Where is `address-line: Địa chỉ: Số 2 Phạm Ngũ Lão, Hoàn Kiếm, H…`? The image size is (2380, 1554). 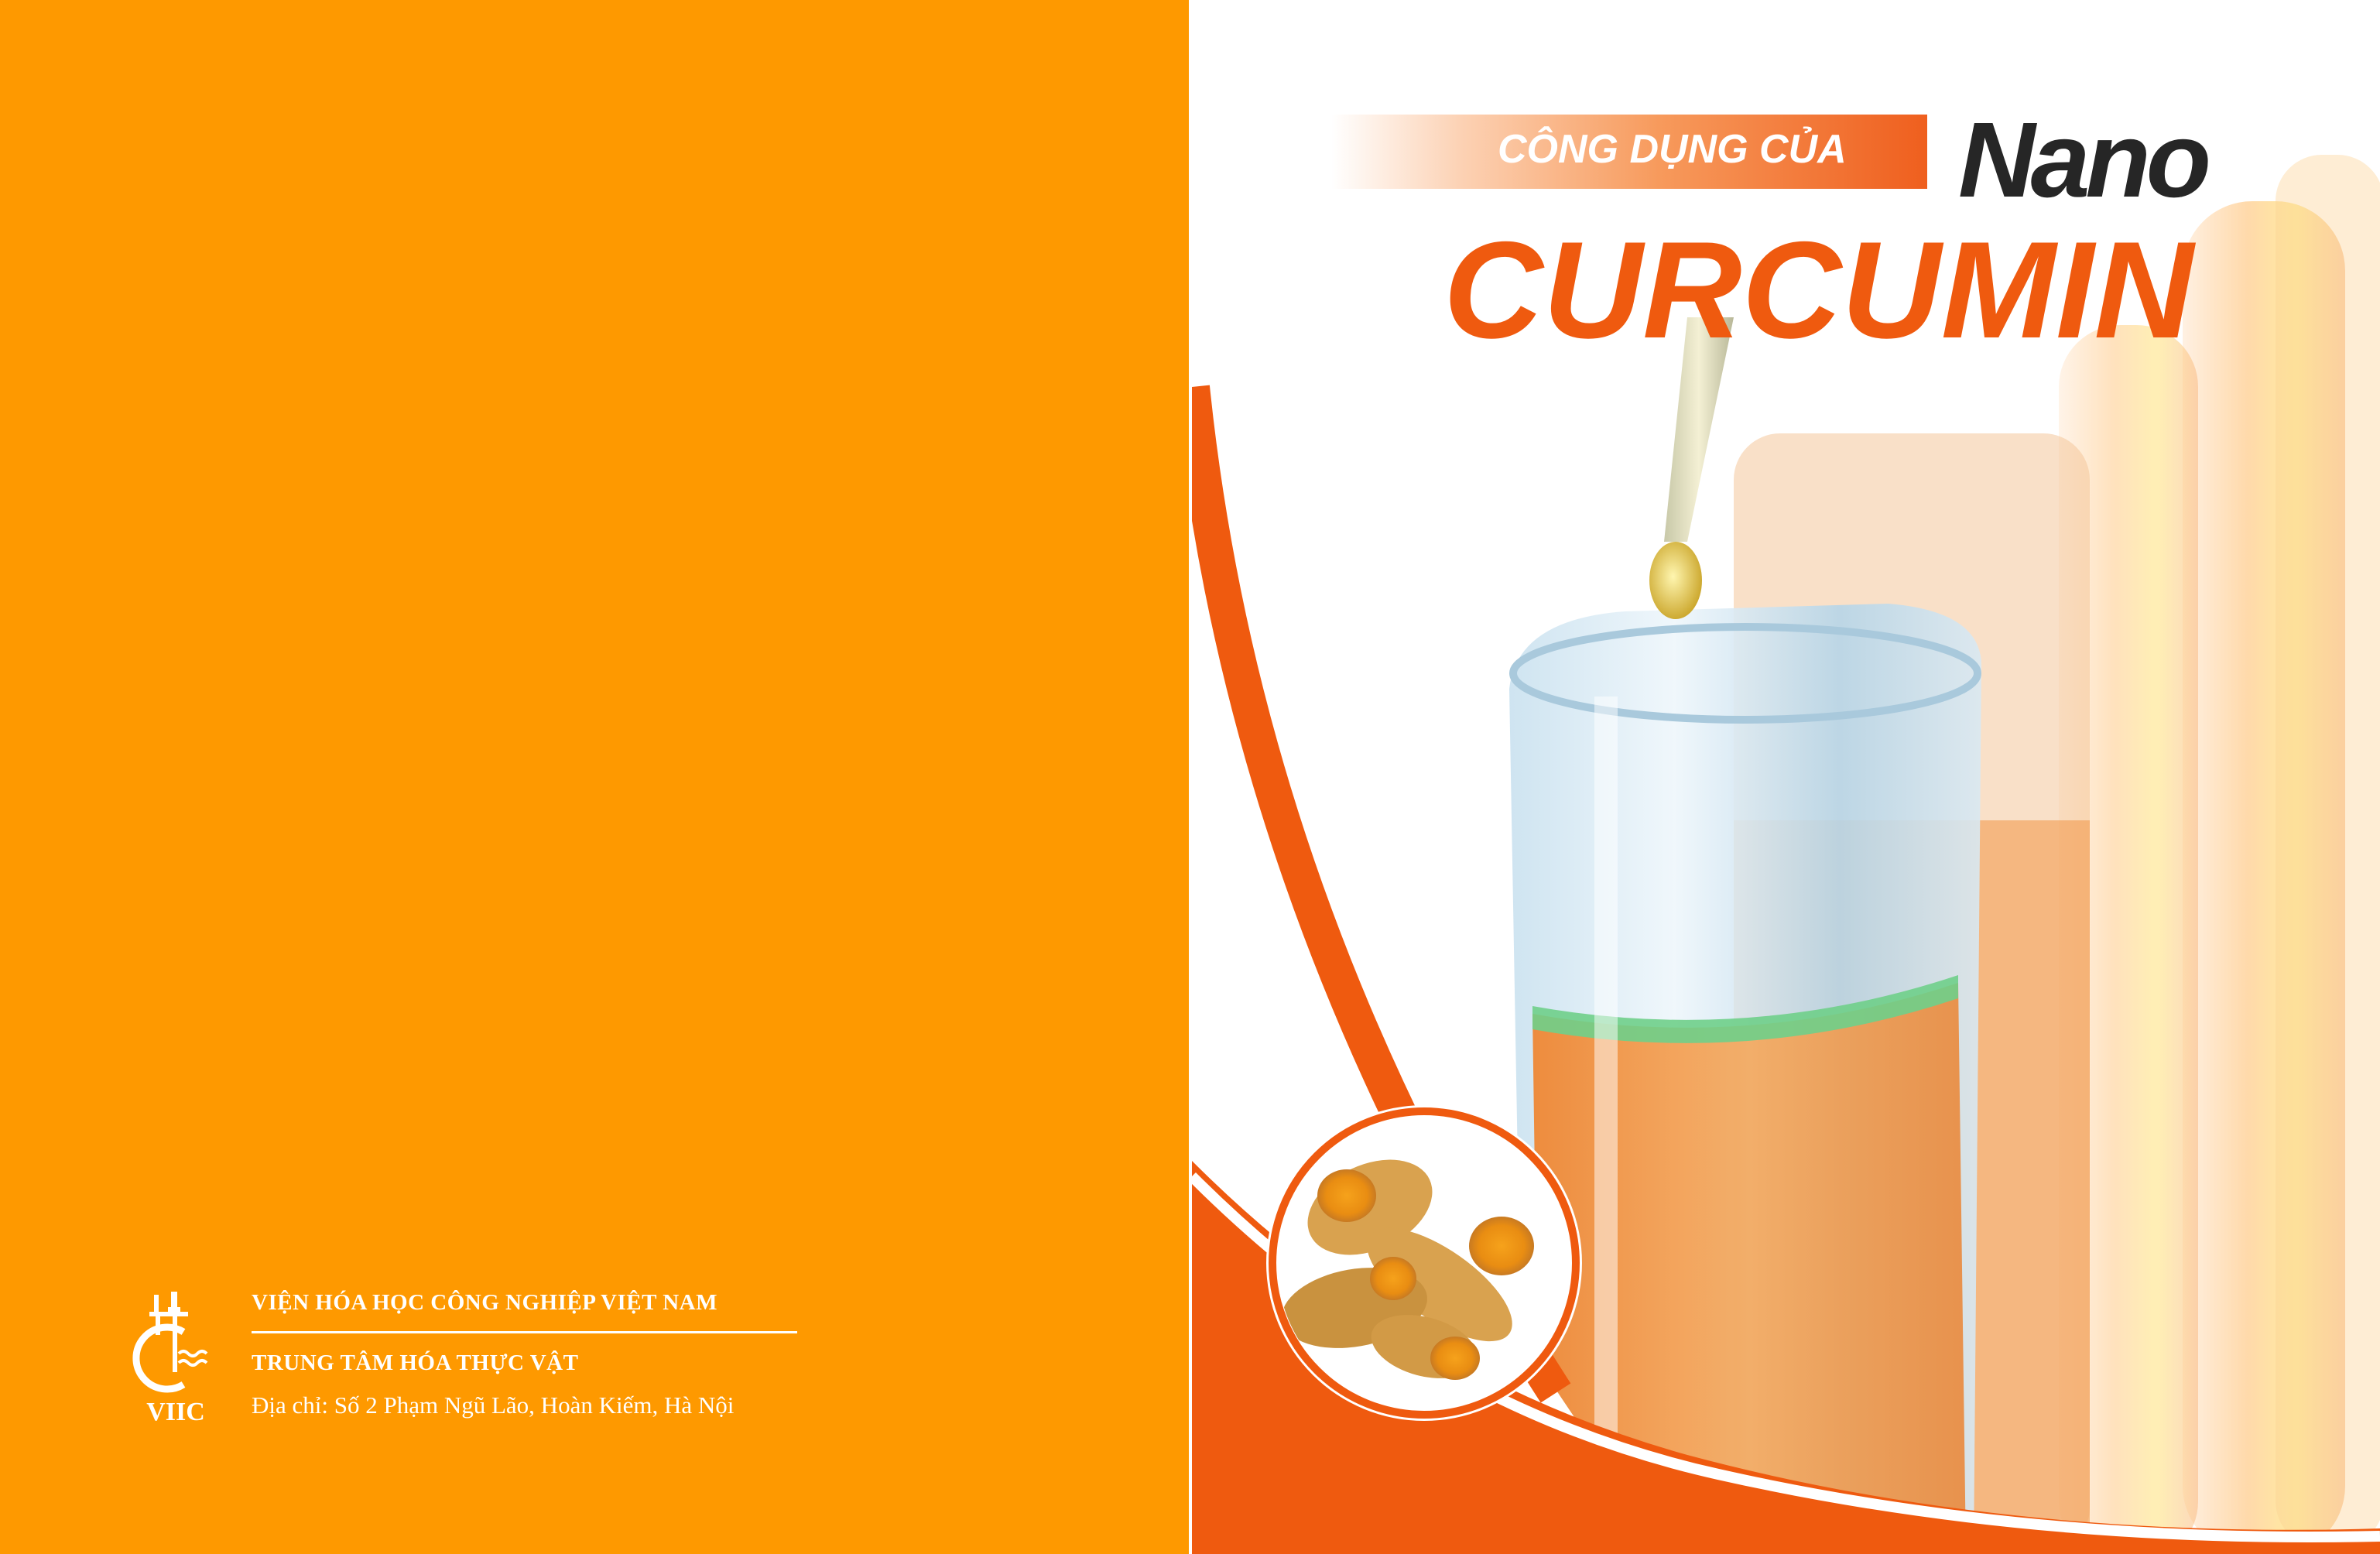 address-line: Địa chỉ: Số 2 Phạm Ngũ Lão, Hoàn Kiếm, H… is located at coordinates (493, 1405).